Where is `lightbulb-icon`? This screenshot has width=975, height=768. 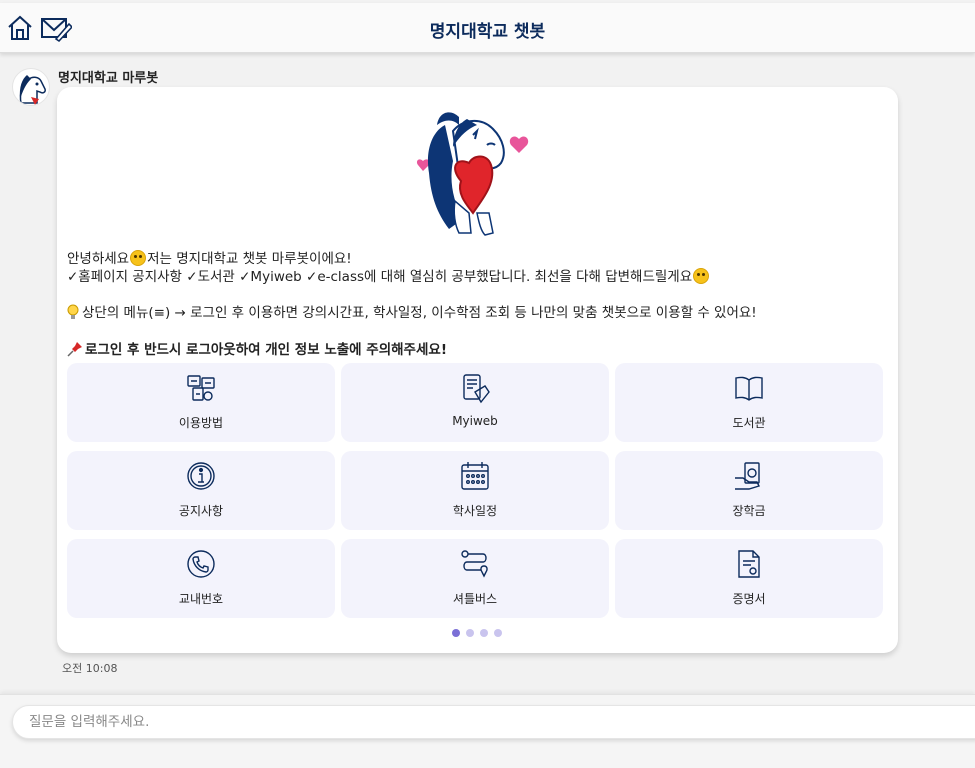 lightbulb-icon is located at coordinates (73, 311).